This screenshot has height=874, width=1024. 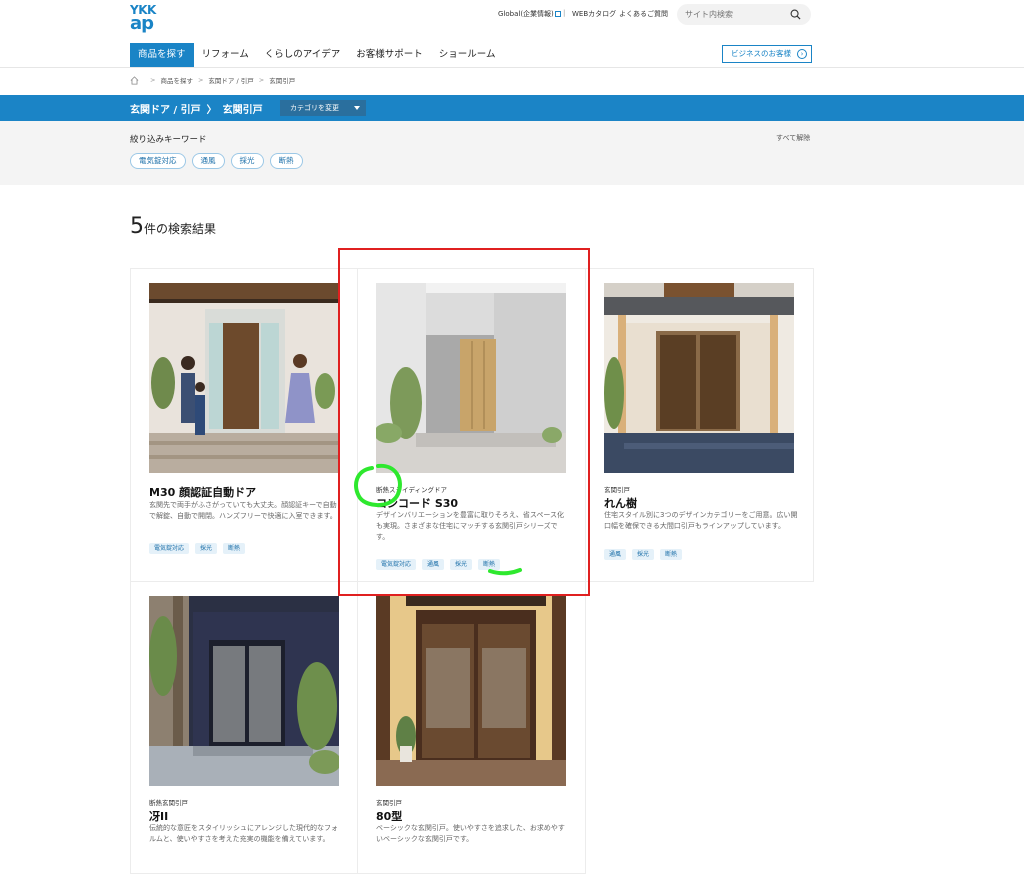 I want to click on web-catalog-link: WEBカタログ, so click(x=594, y=14).